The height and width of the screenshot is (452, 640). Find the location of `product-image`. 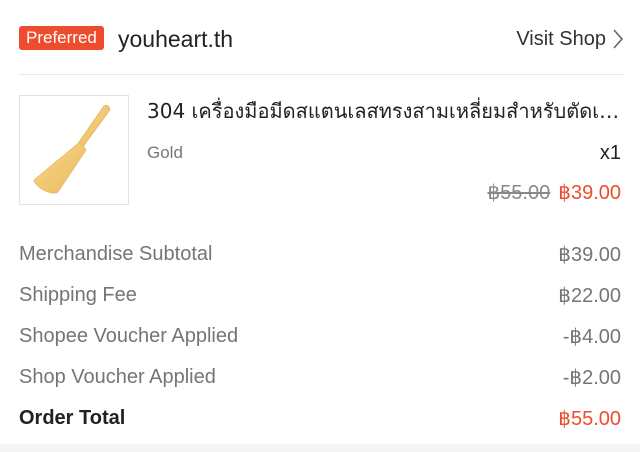

product-image is located at coordinates (74, 150).